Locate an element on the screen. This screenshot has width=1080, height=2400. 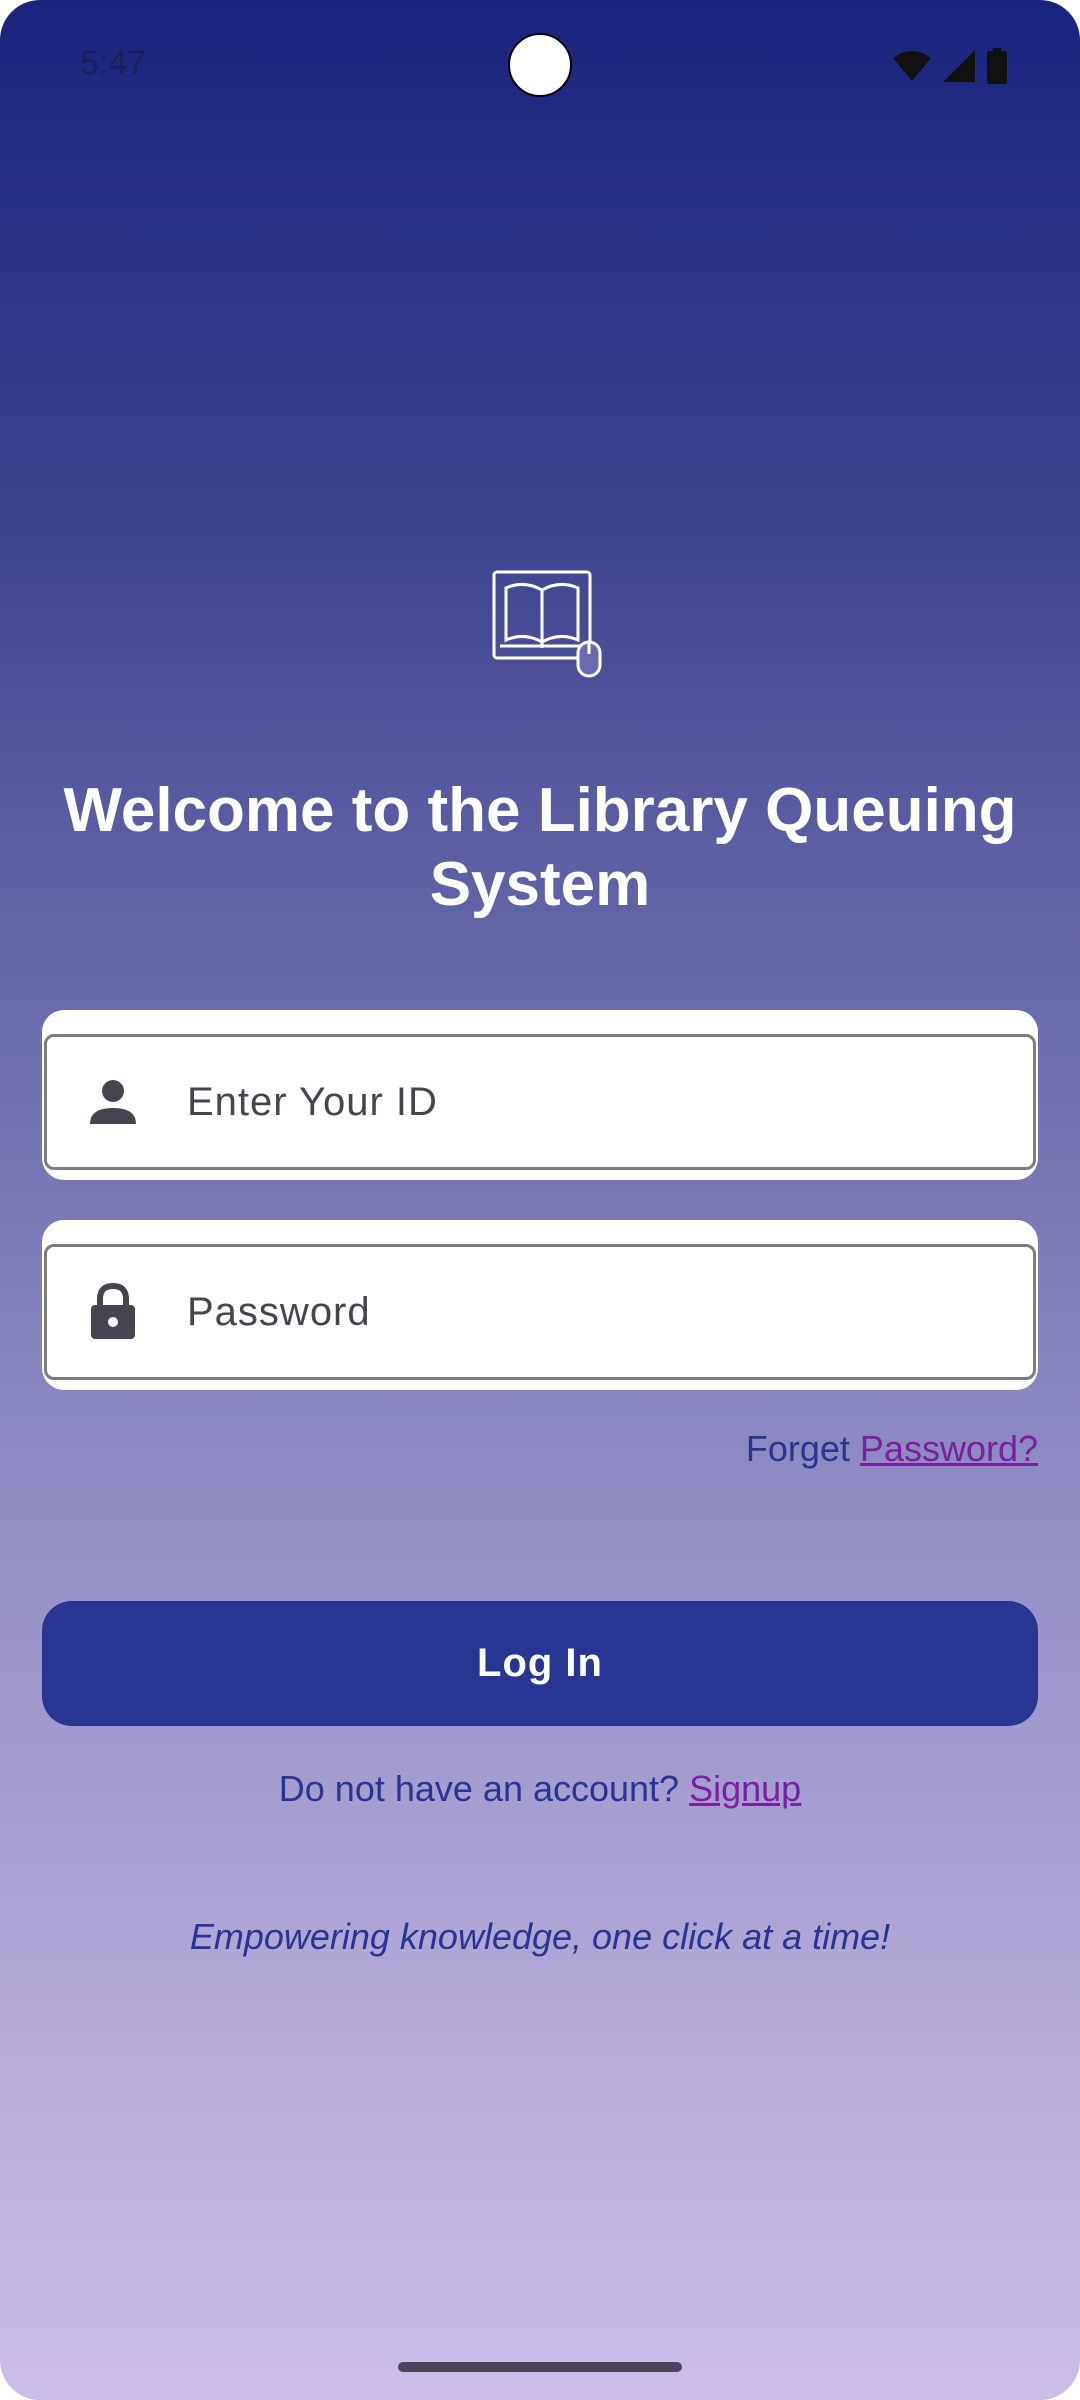
forget-prefix: Forget is located at coordinates (797, 1448).